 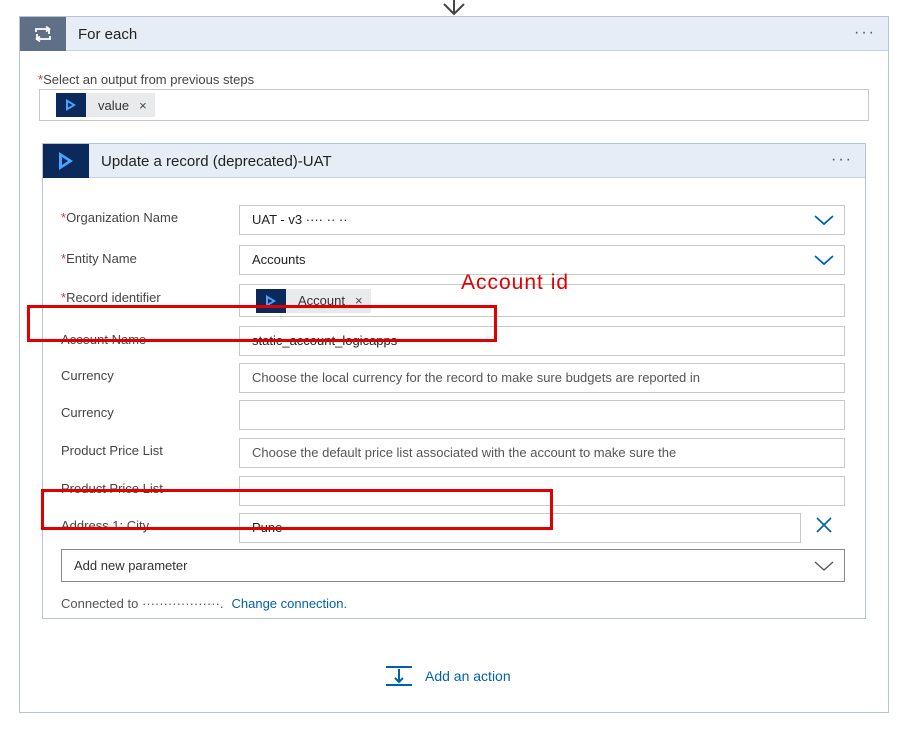 What do you see at coordinates (289, 603) in the screenshot?
I see `change-connection-link: Change connection.` at bounding box center [289, 603].